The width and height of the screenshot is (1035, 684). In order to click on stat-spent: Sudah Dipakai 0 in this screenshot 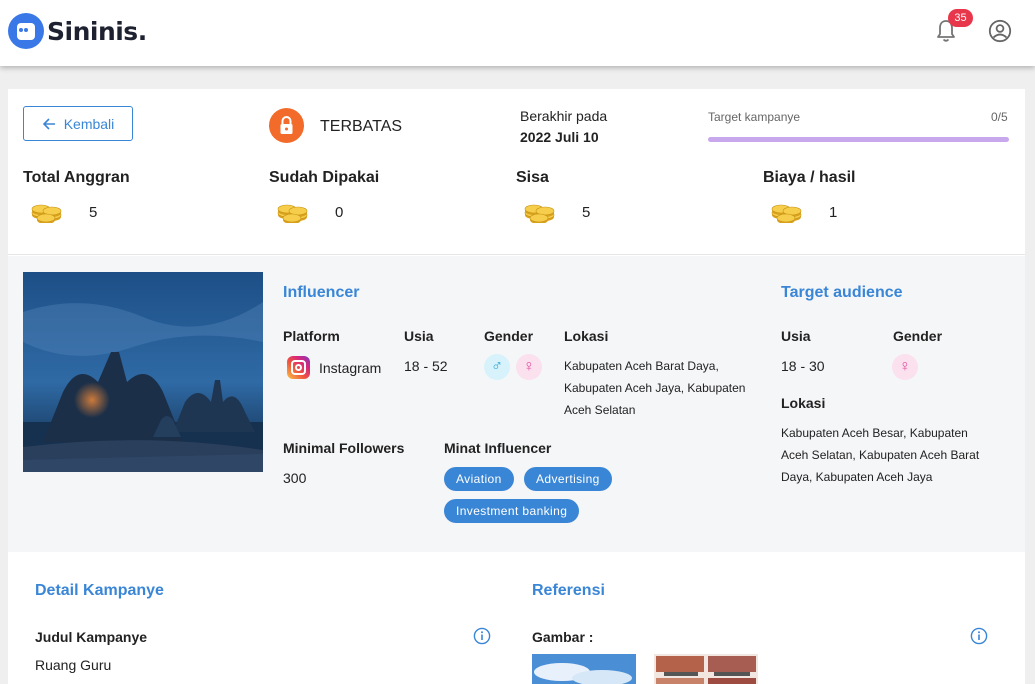, I will do `click(324, 196)`.